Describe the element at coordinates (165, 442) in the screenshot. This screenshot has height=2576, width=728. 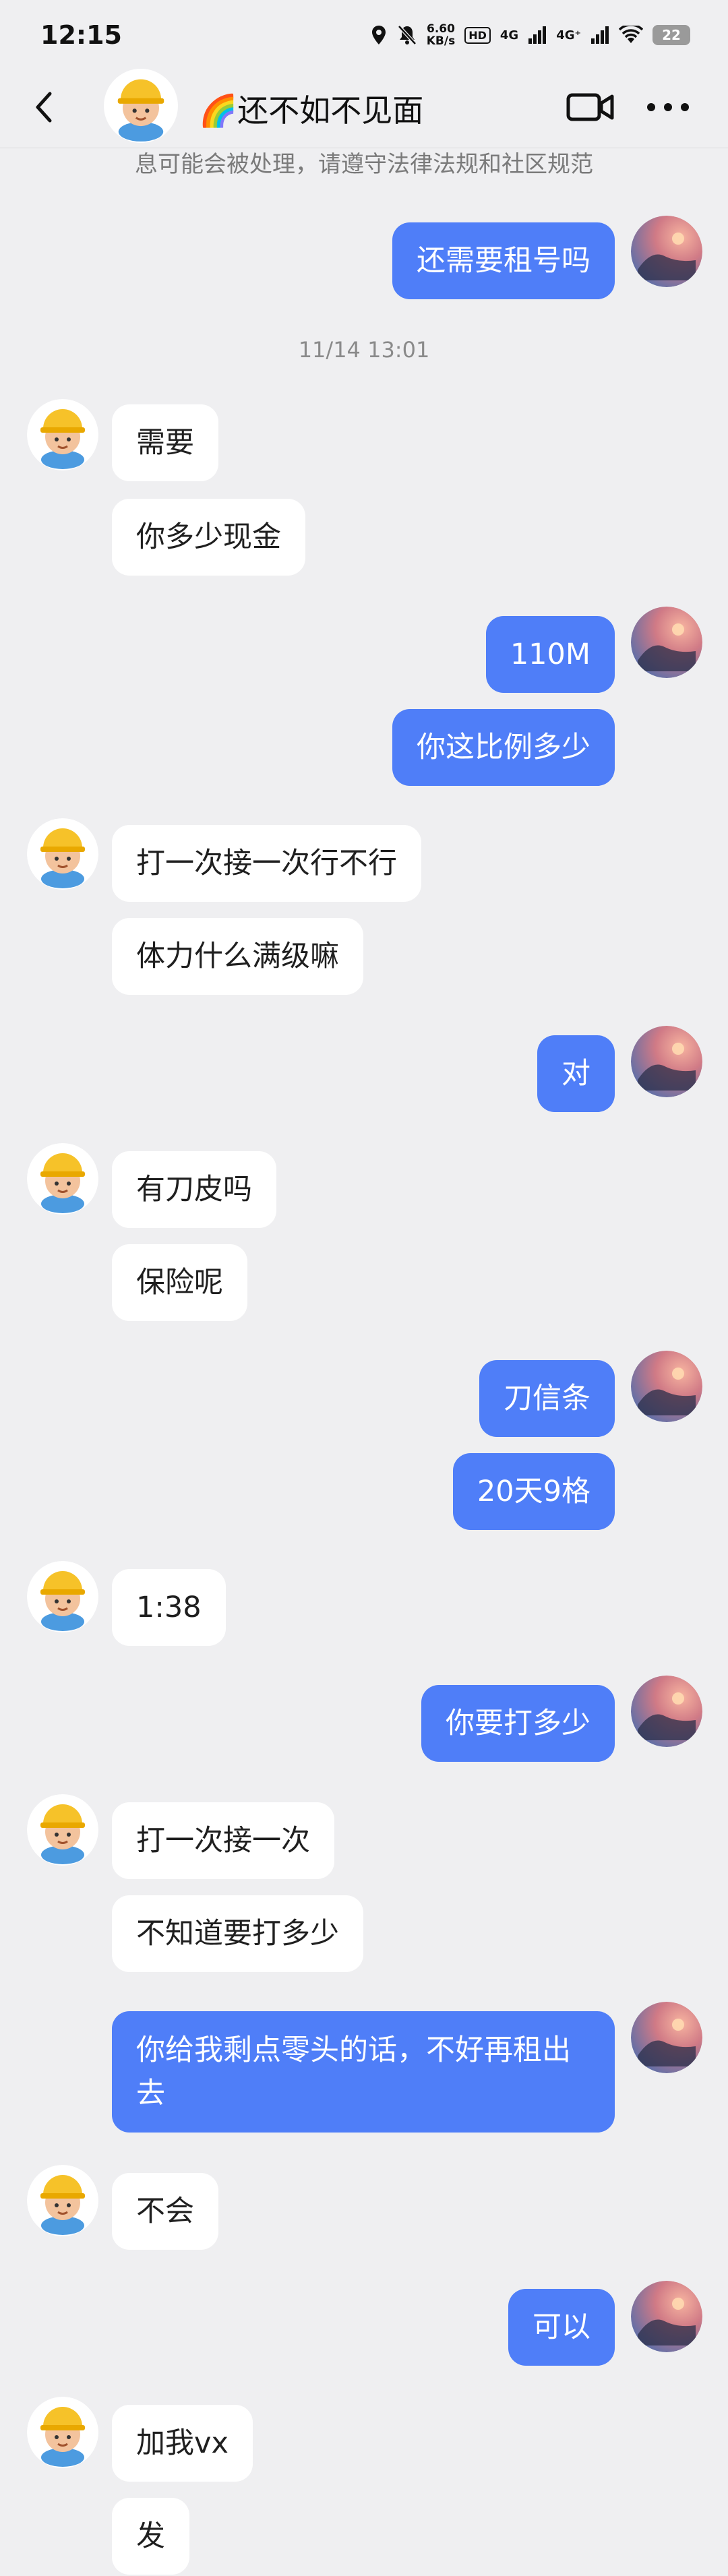
I see `incoming-message-bubble: 需要` at that location.